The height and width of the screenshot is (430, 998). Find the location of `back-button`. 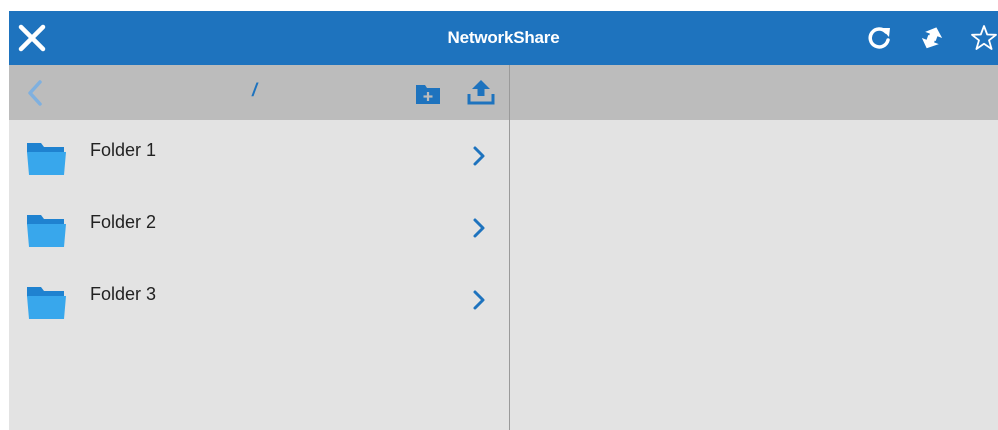

back-button is located at coordinates (35, 93).